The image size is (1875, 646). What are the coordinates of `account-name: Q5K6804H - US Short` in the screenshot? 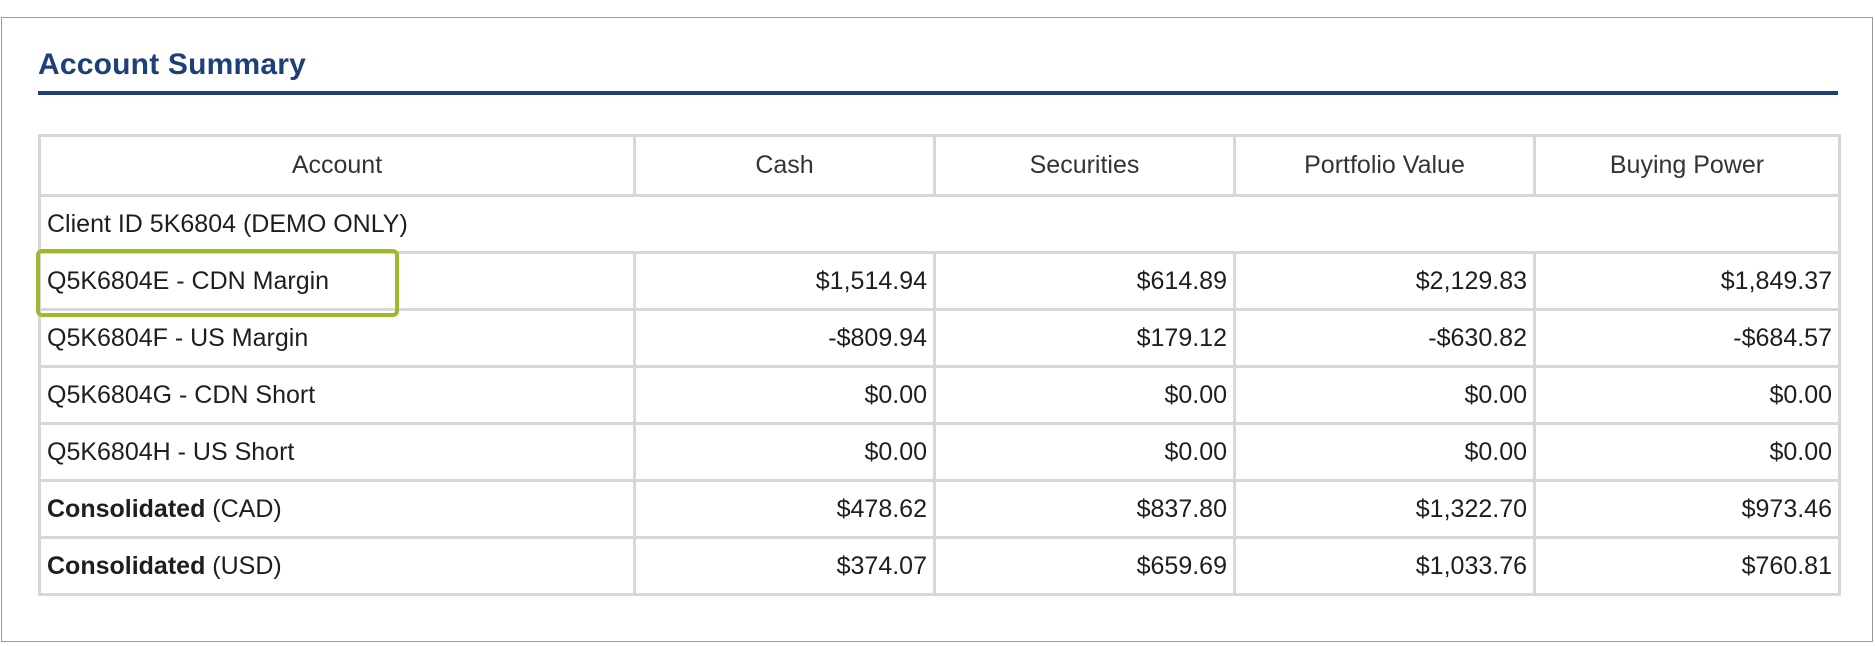 It's located at (337, 452).